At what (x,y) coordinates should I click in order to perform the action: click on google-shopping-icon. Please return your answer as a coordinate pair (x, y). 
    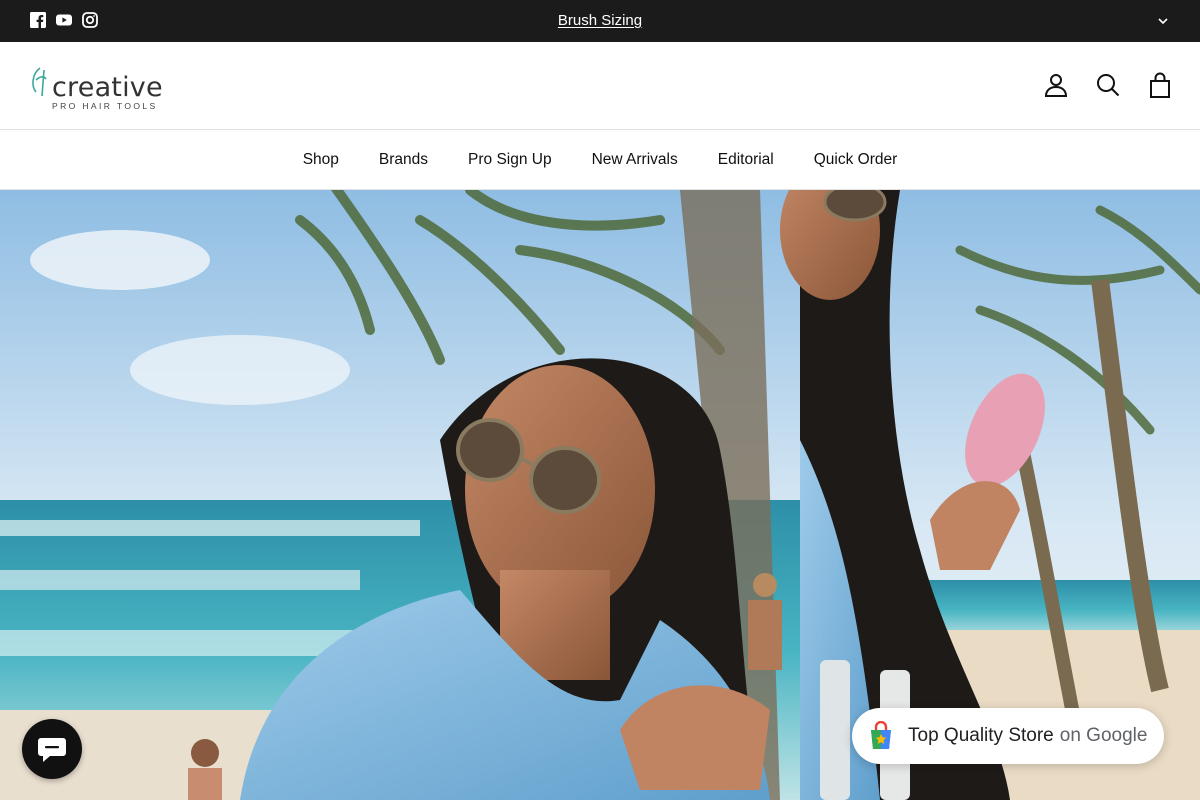
    Looking at the image, I should click on (881, 735).